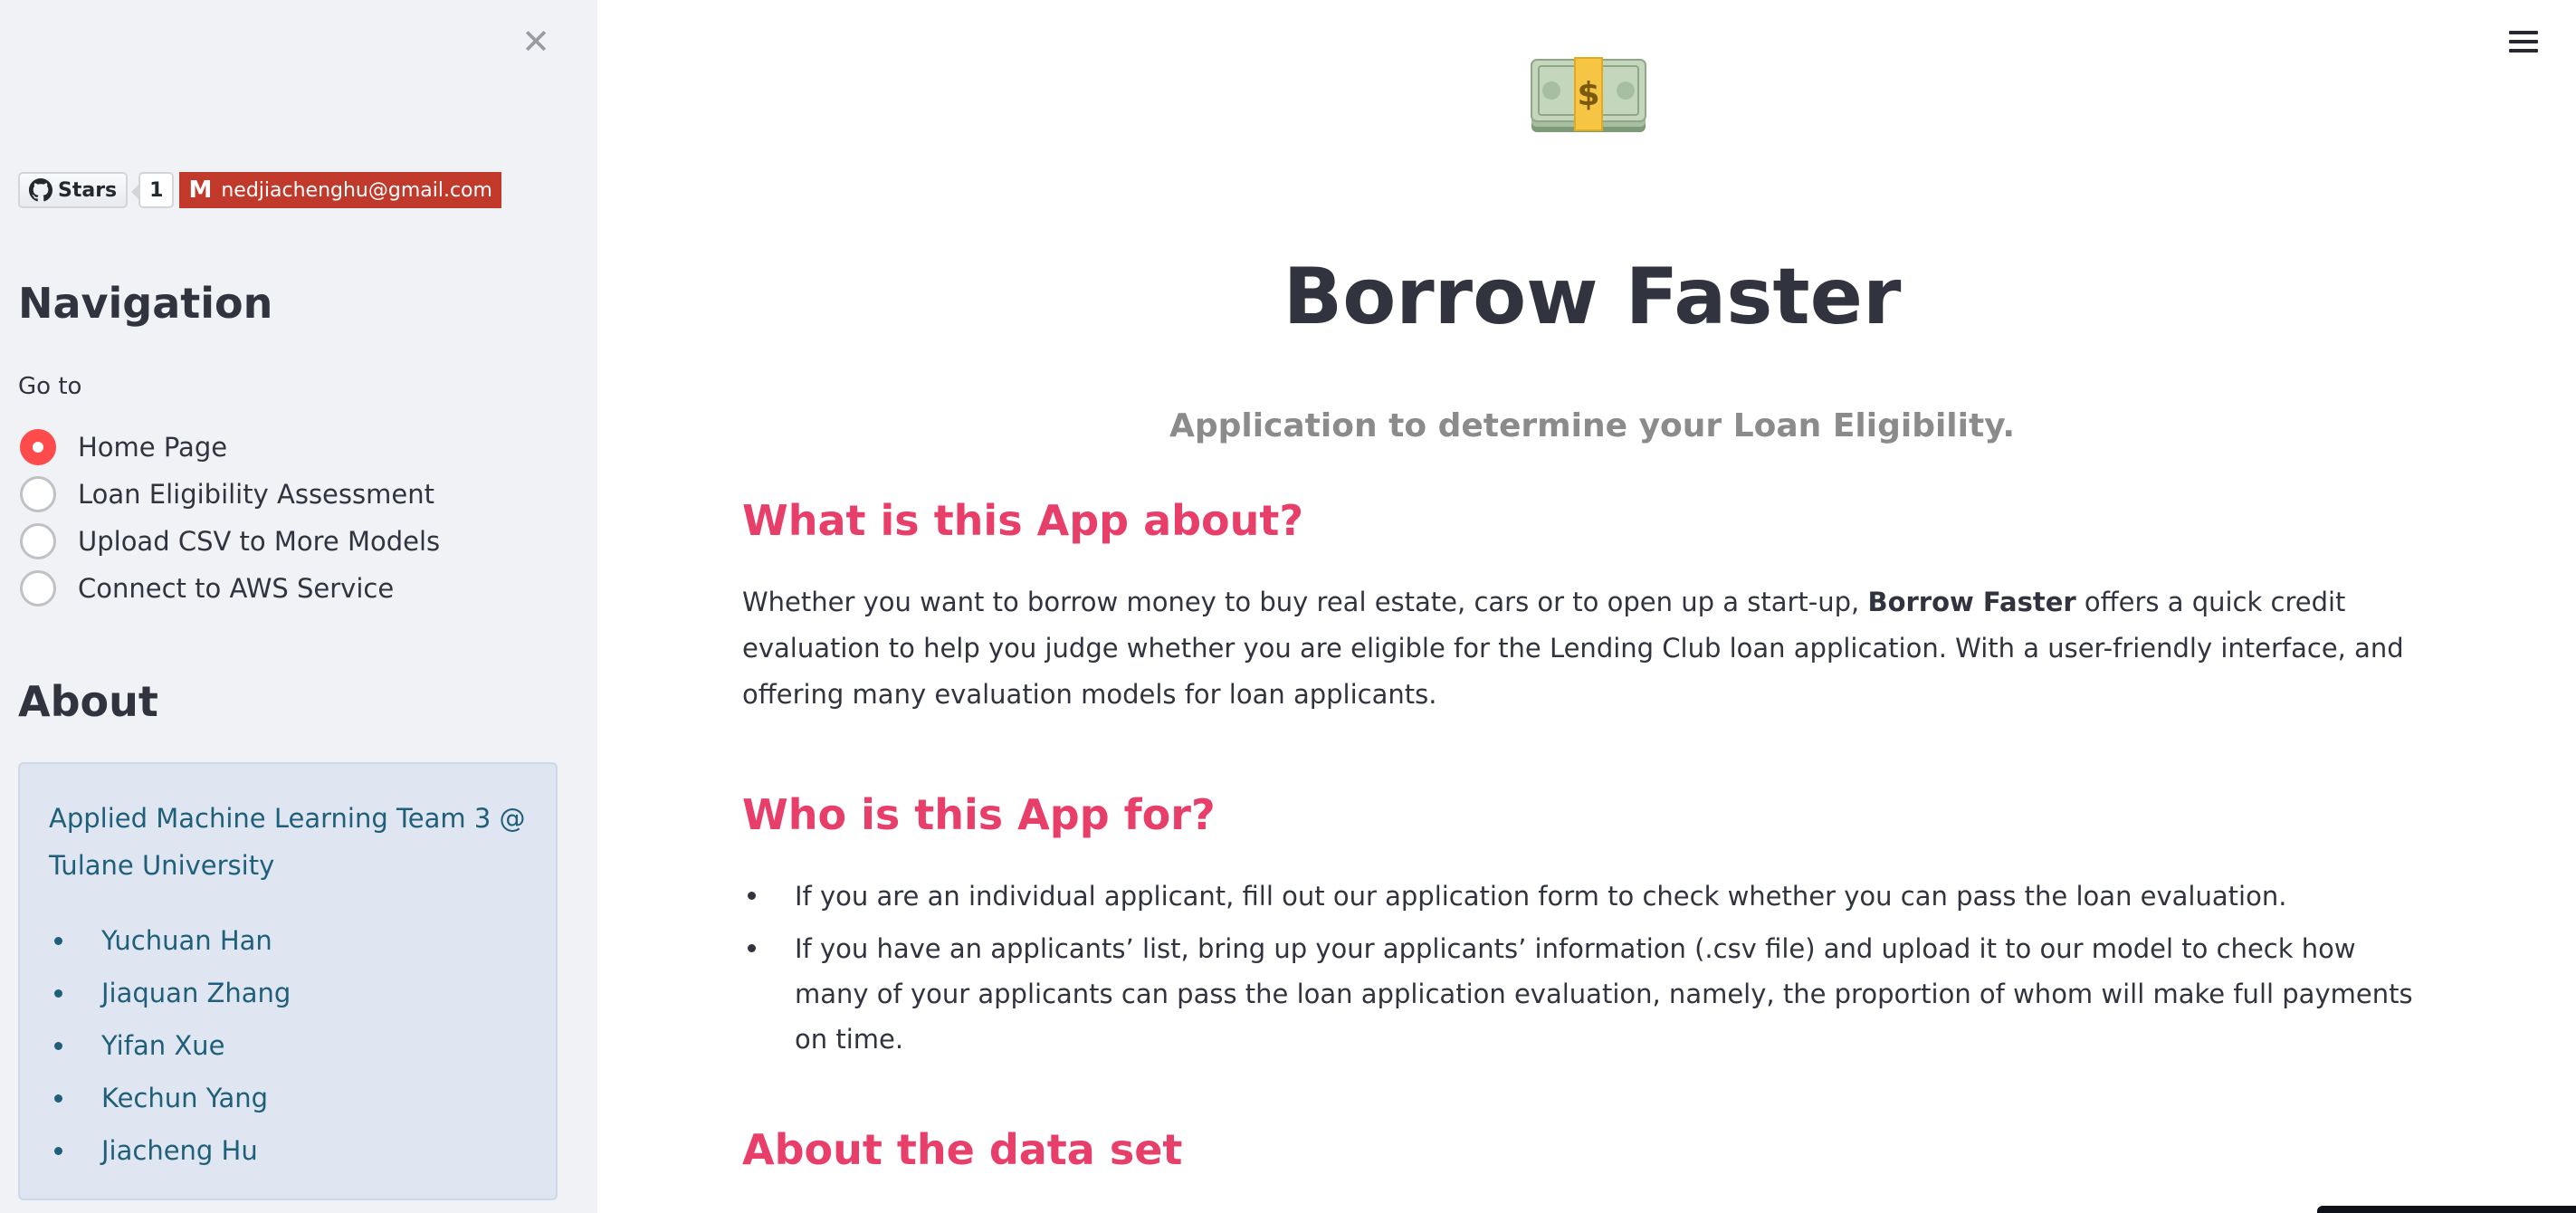  I want to click on nav-option-label: Upload CSV to More Models, so click(259, 541).